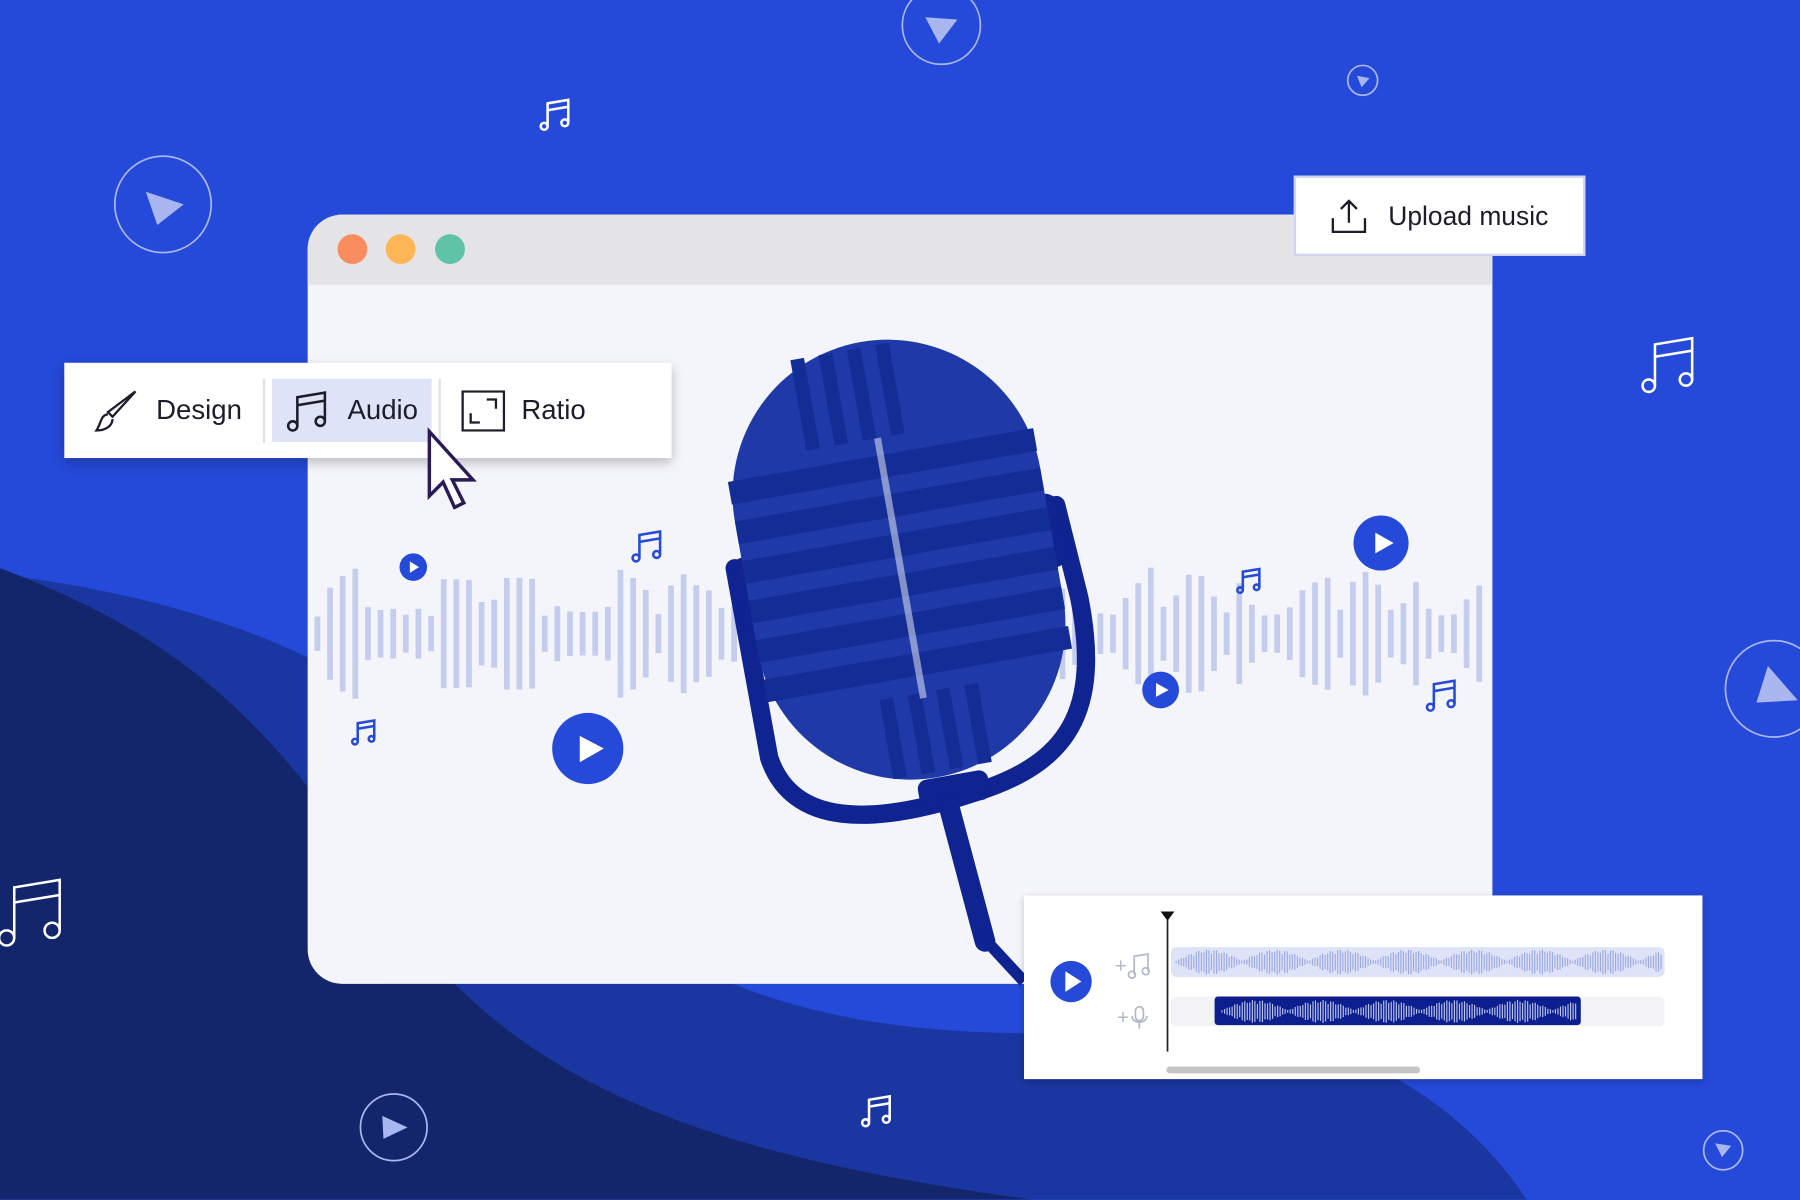  I want to click on toolbar-audio: Audio, so click(351, 410).